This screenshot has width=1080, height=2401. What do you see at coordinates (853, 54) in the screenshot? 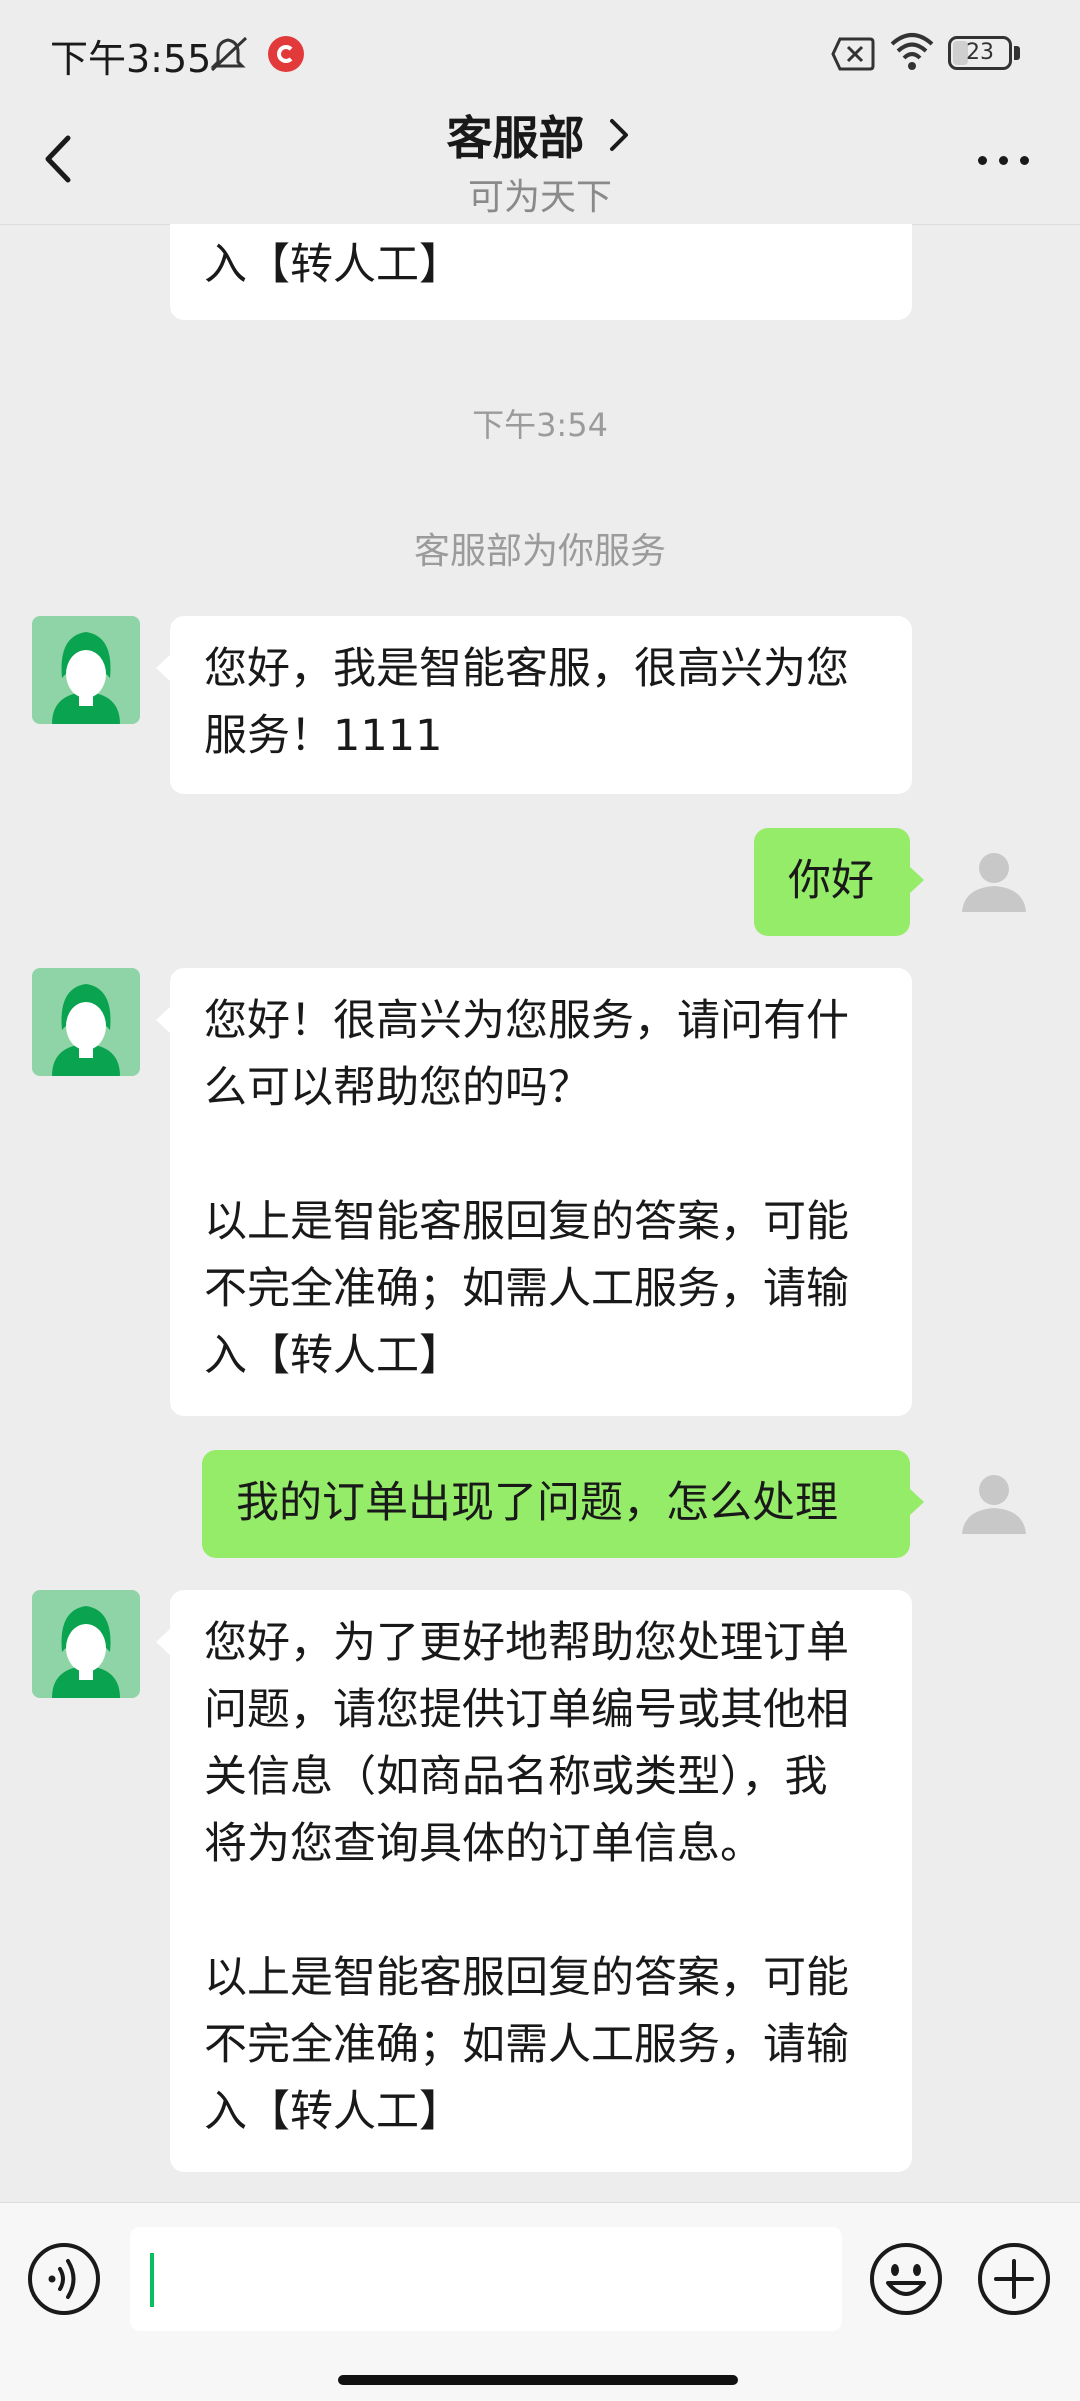
I see `sim-off-icon` at bounding box center [853, 54].